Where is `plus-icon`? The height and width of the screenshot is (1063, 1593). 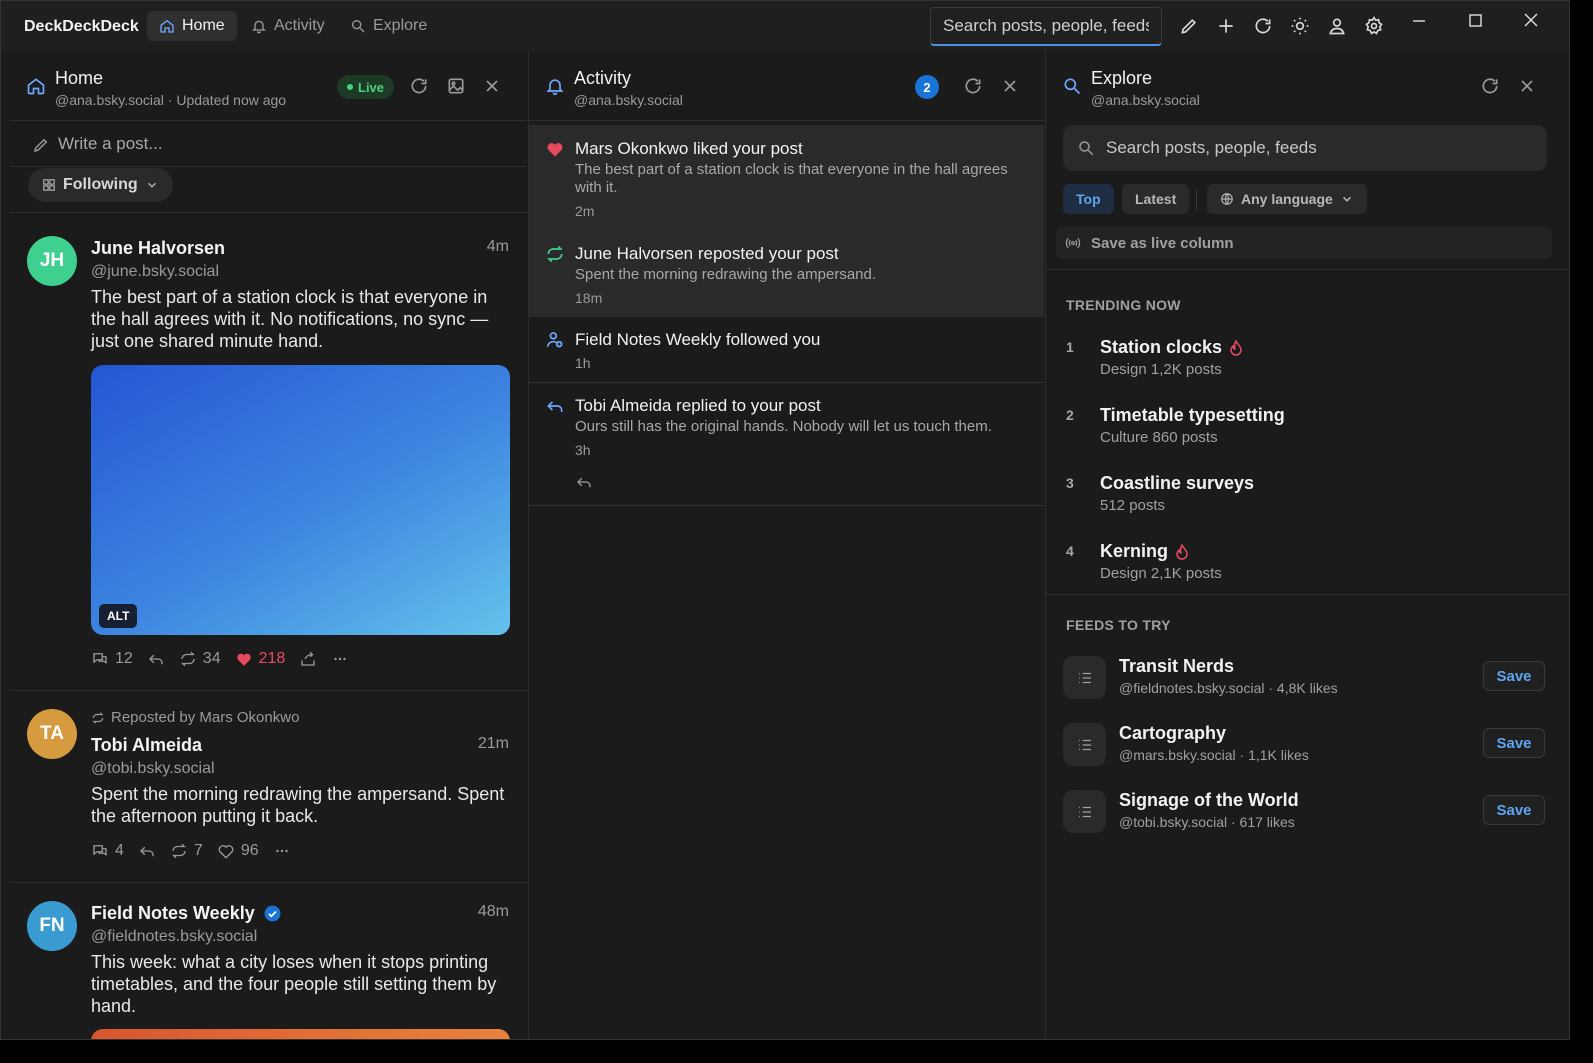
plus-icon is located at coordinates (1226, 26).